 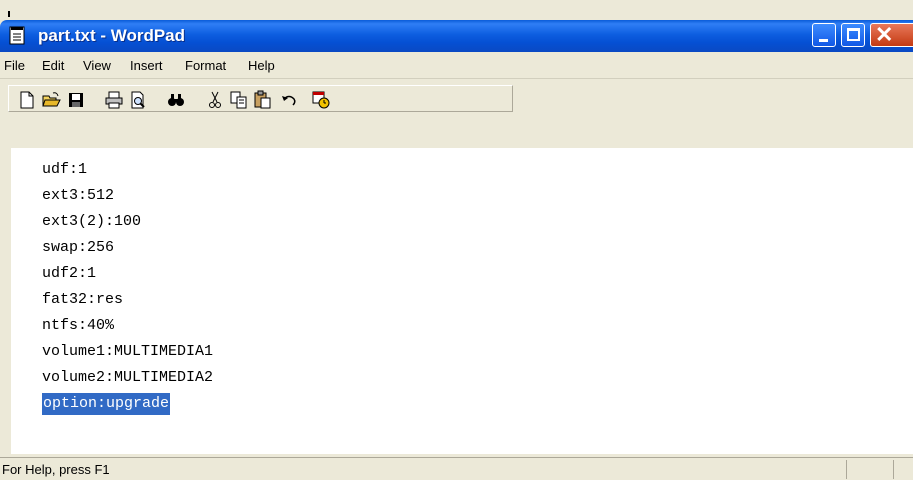 I want to click on menu-bar: File Edit View Insert Format Help, so click(x=456, y=65).